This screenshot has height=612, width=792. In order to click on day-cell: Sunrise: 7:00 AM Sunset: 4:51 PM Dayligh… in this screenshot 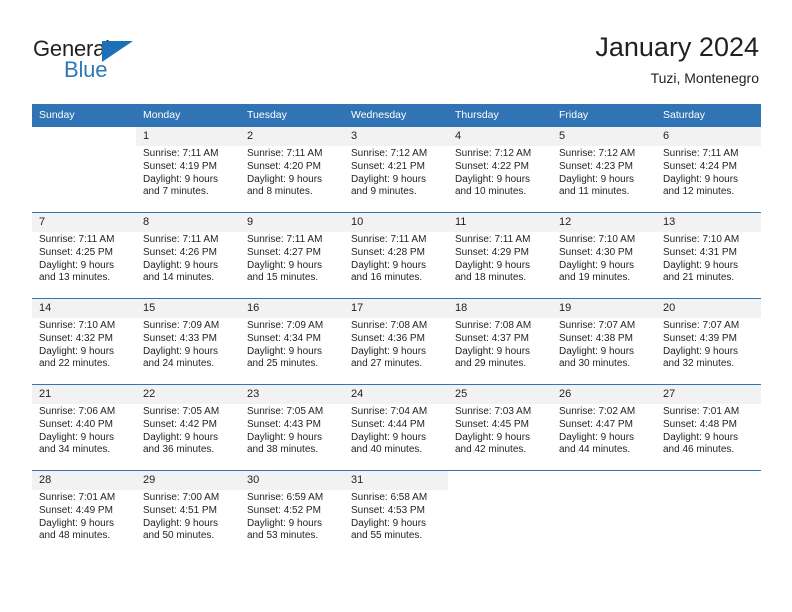, I will do `click(188, 523)`.